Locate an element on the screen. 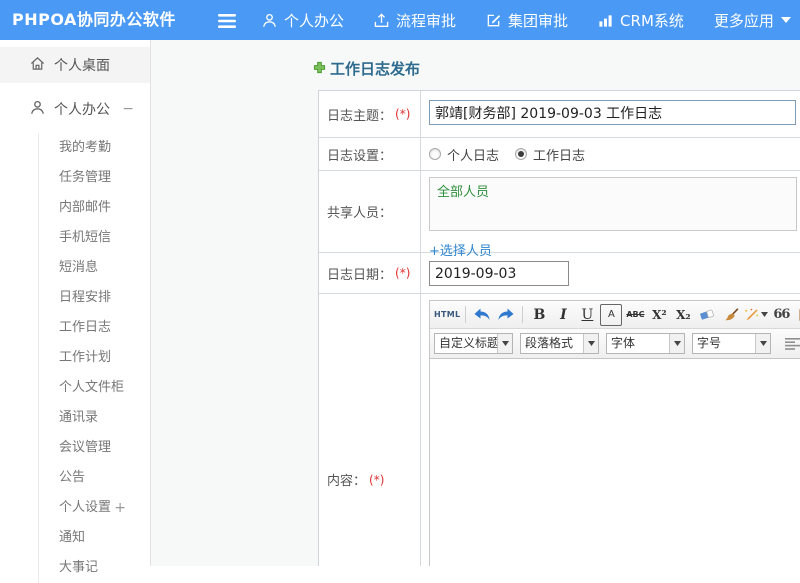  strikethrough-icon: ABC is located at coordinates (635, 315).